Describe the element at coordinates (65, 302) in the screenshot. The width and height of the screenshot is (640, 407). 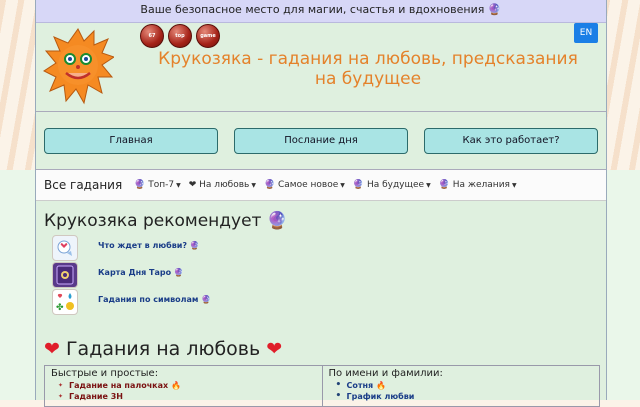
I see `symbols-icon: ✤` at that location.